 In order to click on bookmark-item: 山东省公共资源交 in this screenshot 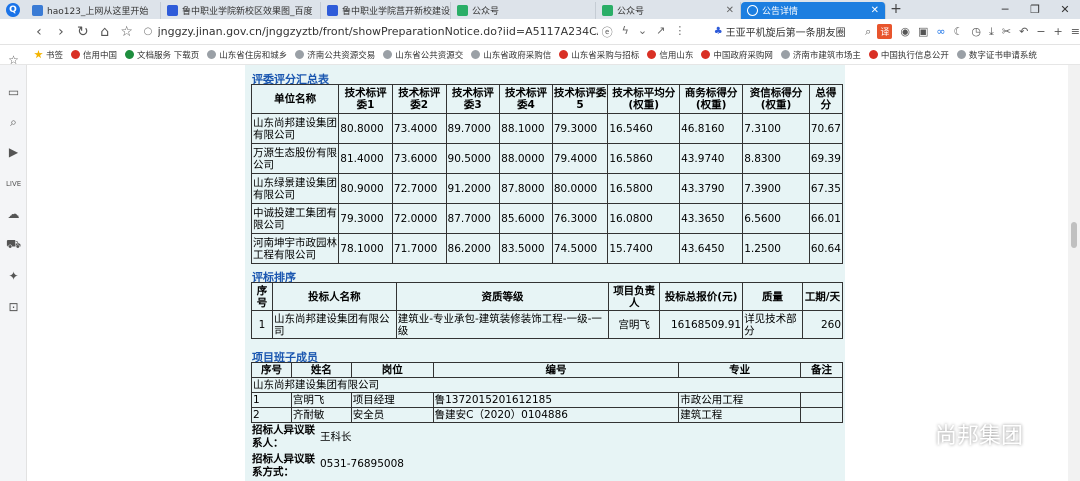, I will do `click(423, 55)`.